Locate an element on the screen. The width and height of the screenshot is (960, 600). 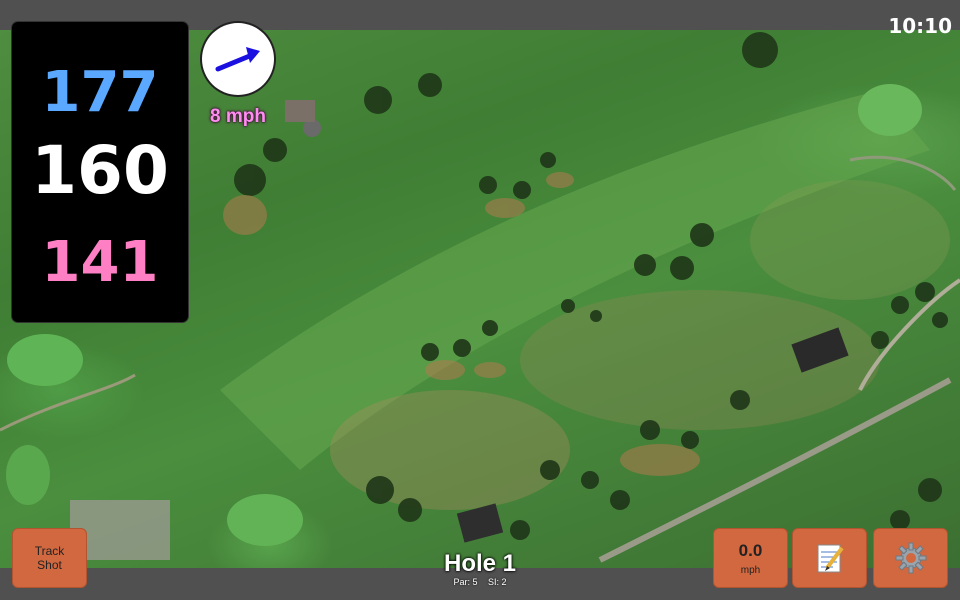
wind-speed-label: 8 mph is located at coordinates (238, 116).